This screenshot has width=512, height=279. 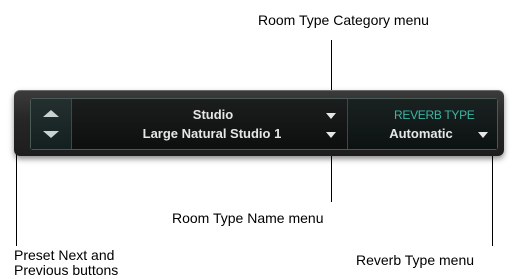 I want to click on preset-buttons-callout-line1: Preset Next and, so click(x=64, y=255).